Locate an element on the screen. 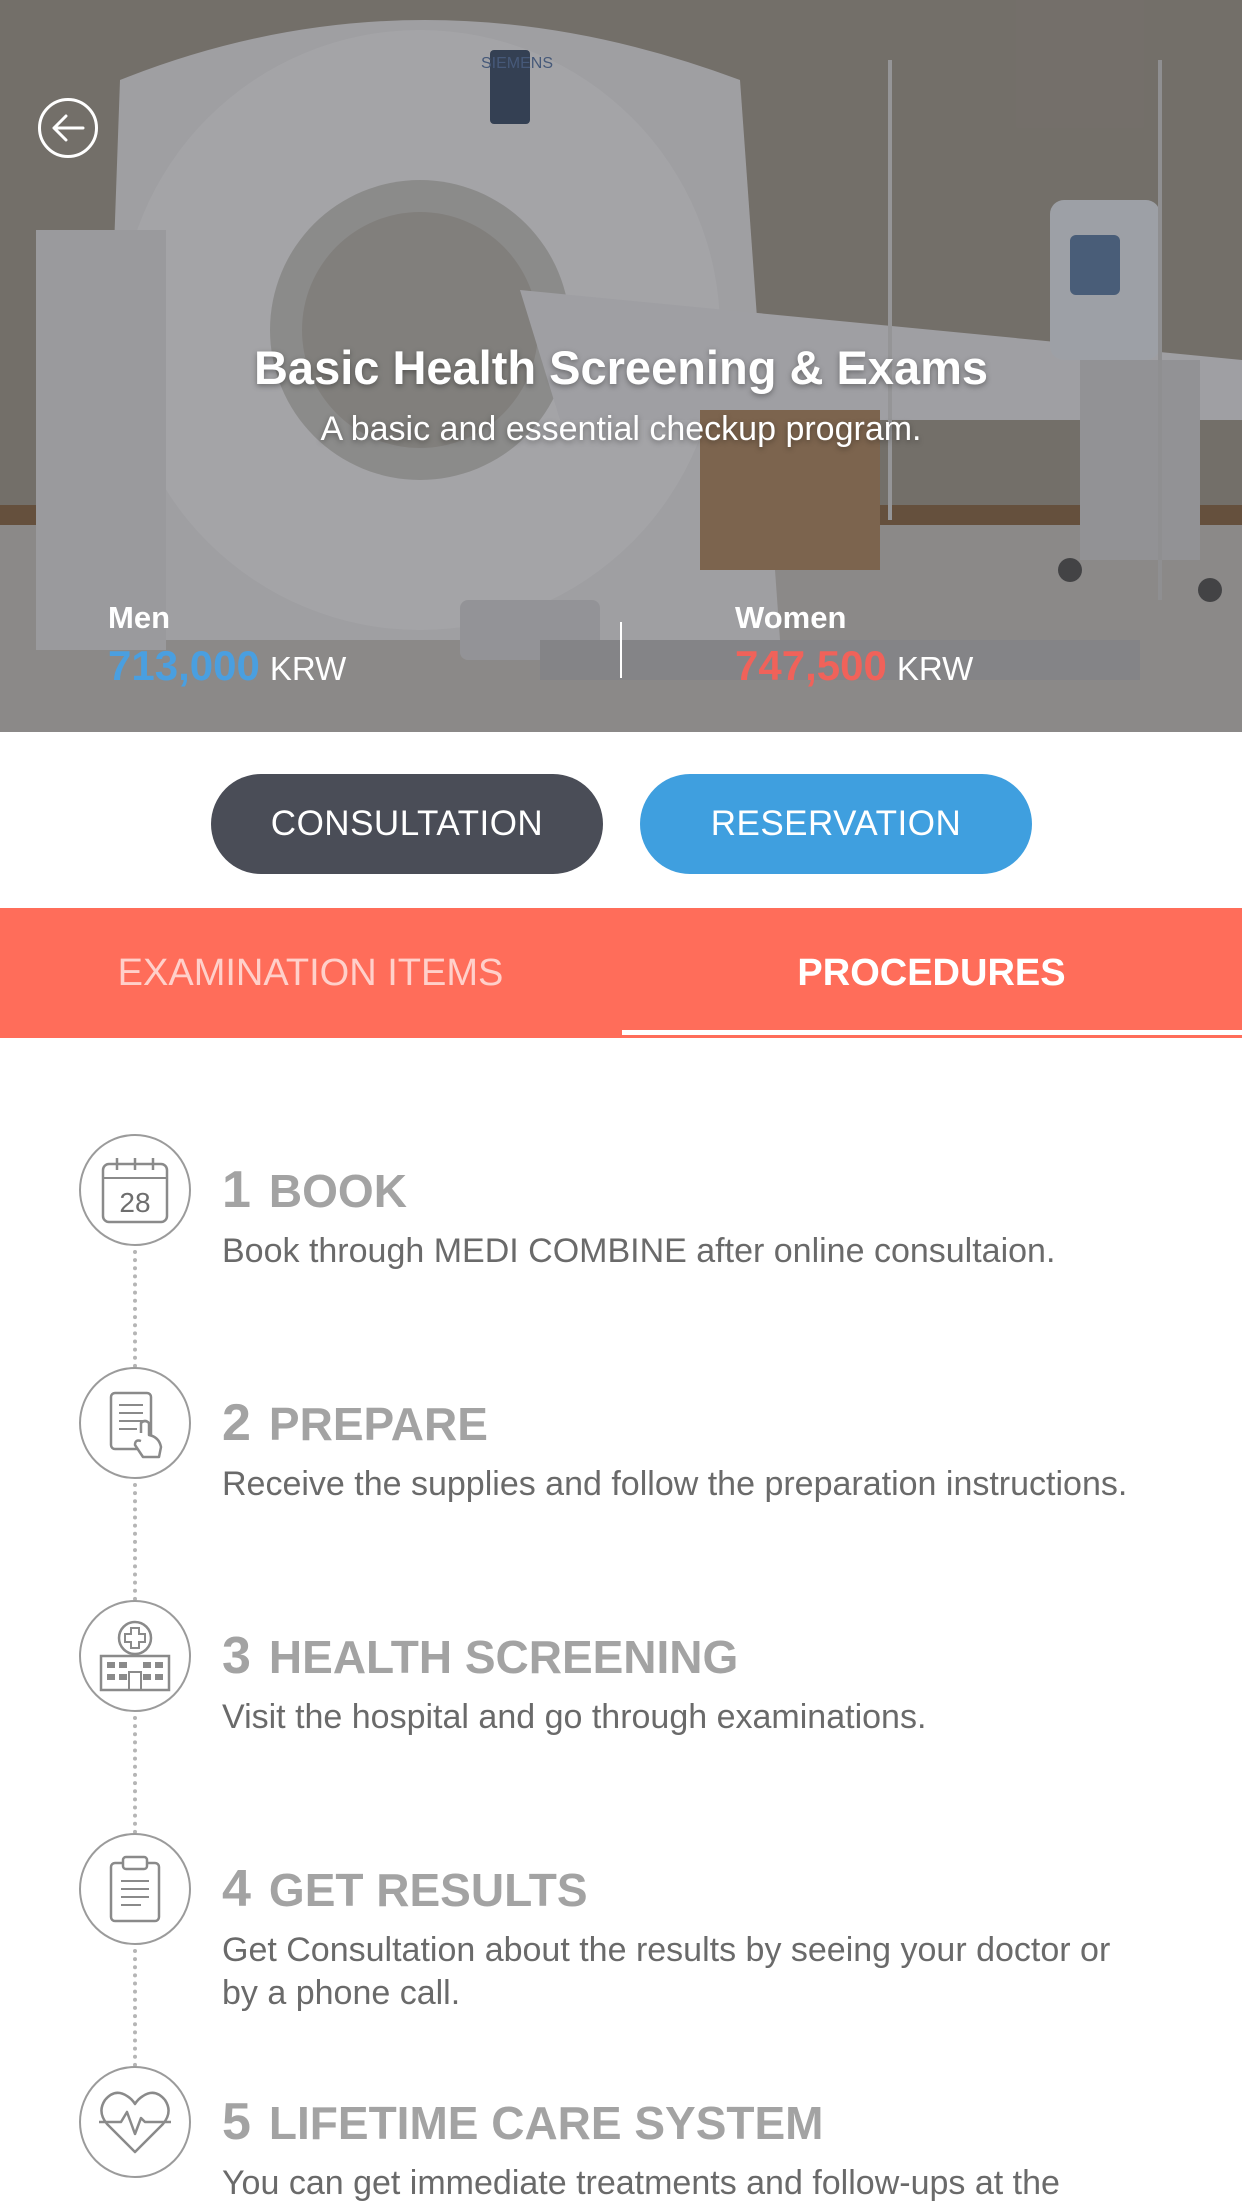 This screenshot has height=2208, width=1242. step-heading: 4 GET RESULTS is located at coordinates (405, 1889).